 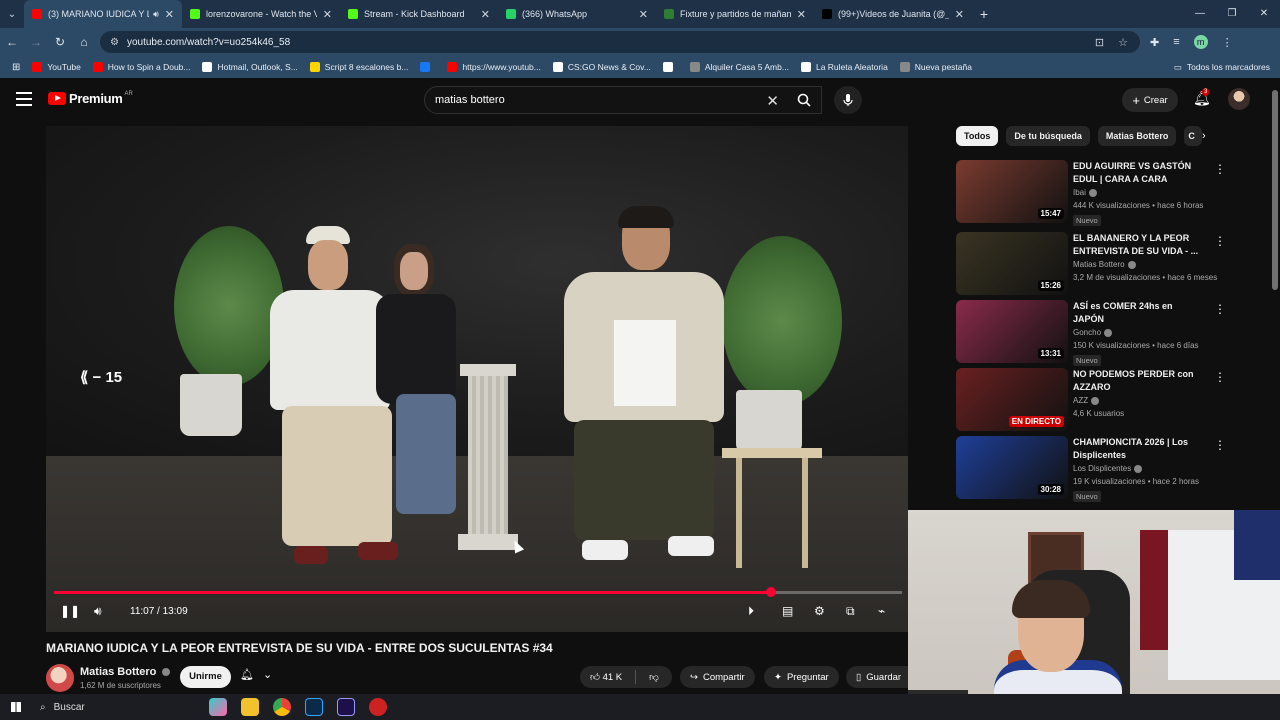 I want to click on filter-chip: De tu búsqueda, so click(x=1048, y=136).